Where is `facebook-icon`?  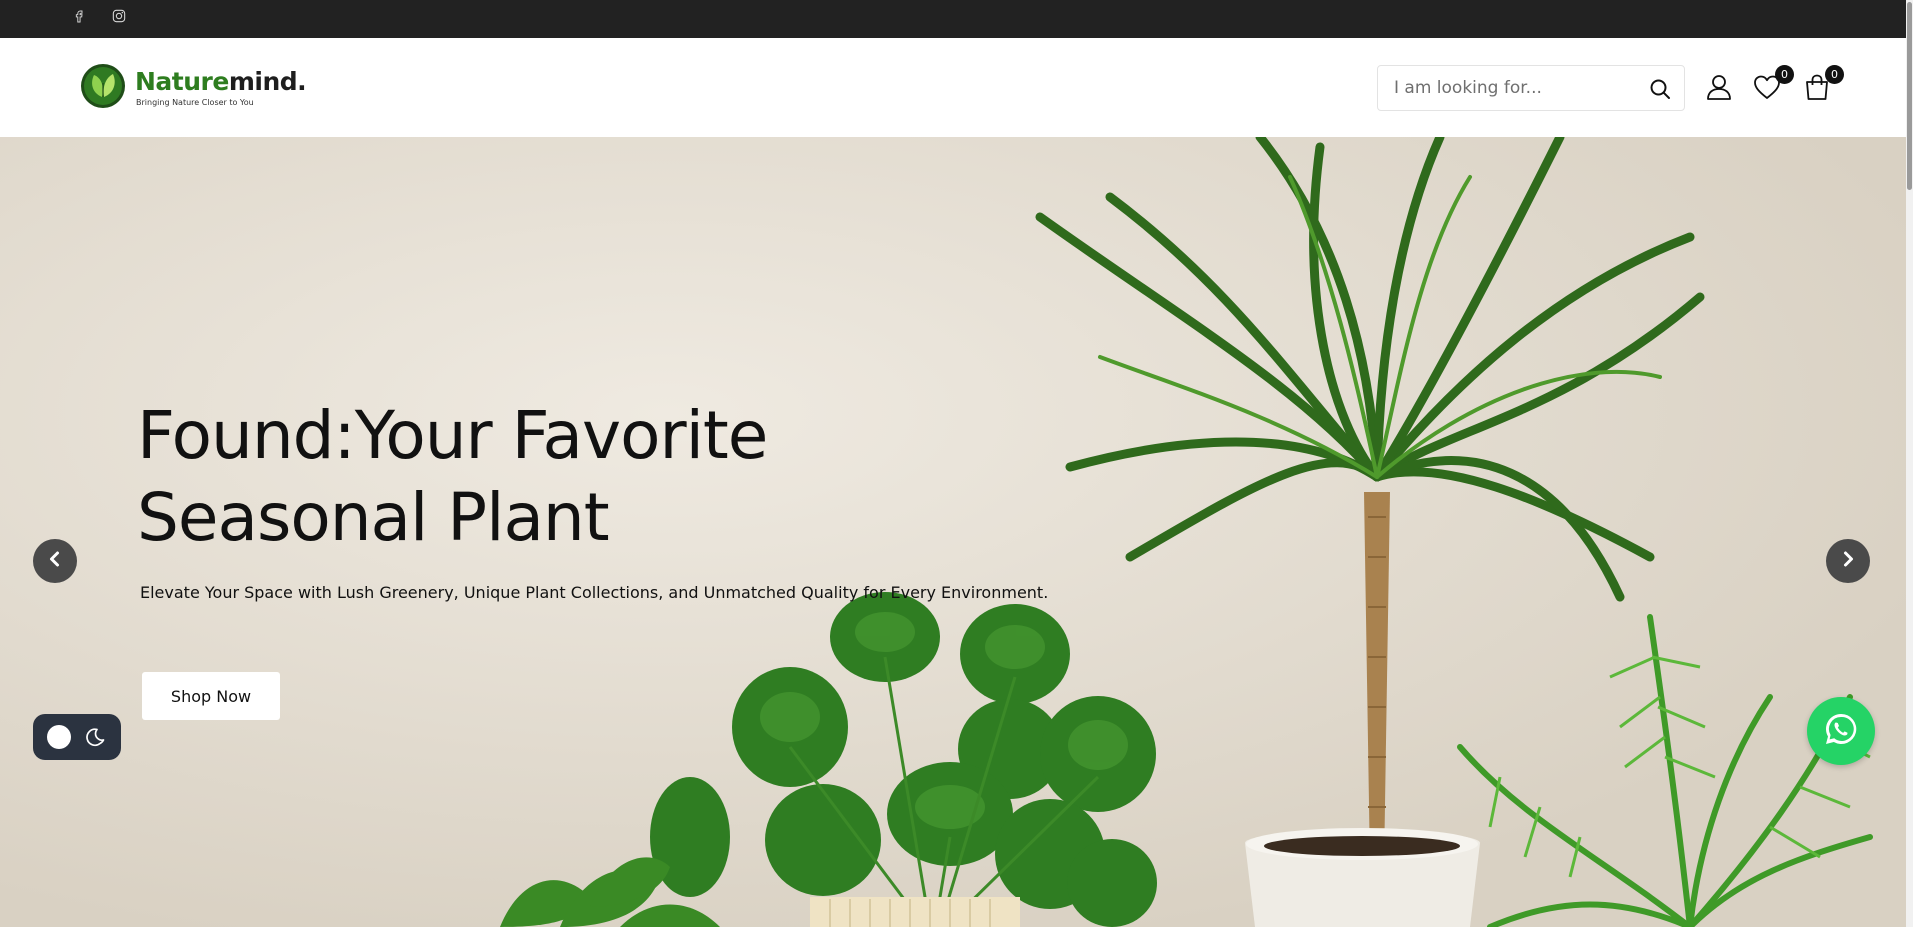 facebook-icon is located at coordinates (79, 18).